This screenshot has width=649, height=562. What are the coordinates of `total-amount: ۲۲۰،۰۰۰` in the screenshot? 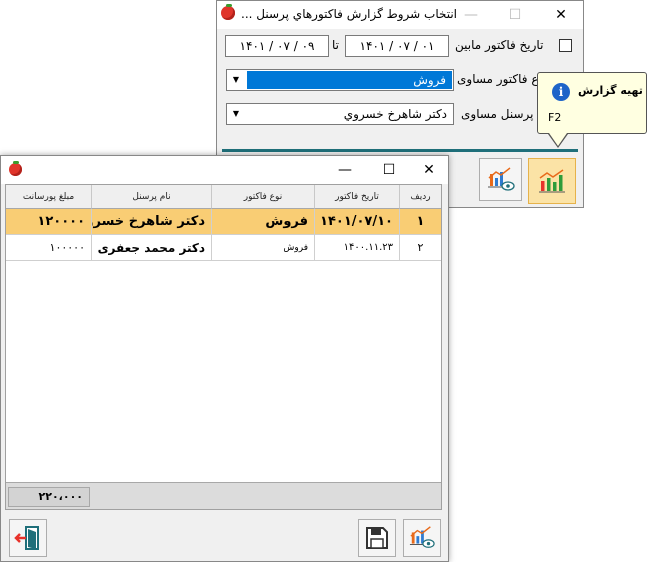 It's located at (49, 497).